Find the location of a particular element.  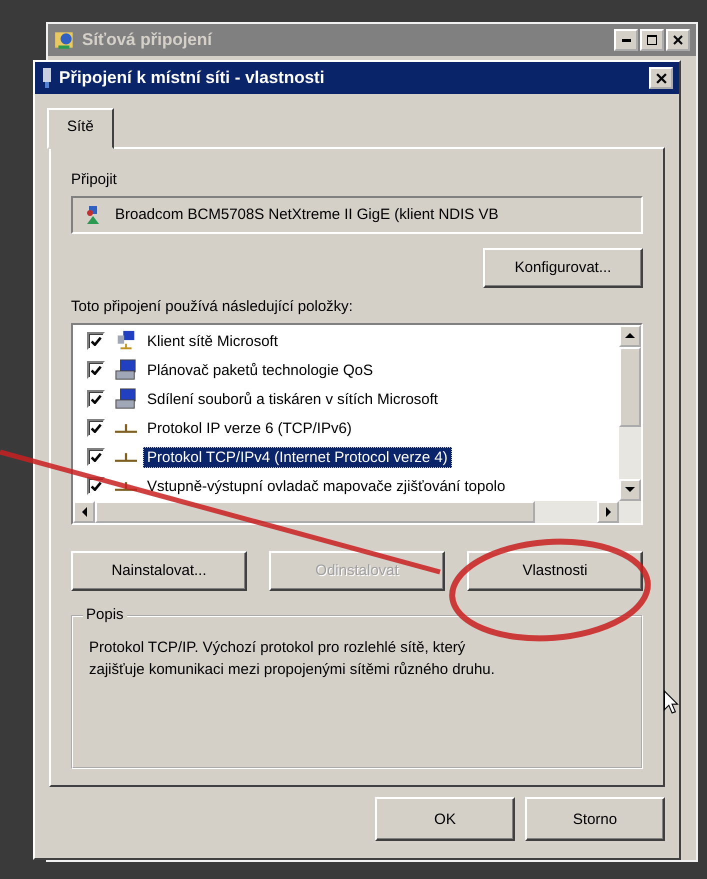

tab: Sítě is located at coordinates (80, 128).